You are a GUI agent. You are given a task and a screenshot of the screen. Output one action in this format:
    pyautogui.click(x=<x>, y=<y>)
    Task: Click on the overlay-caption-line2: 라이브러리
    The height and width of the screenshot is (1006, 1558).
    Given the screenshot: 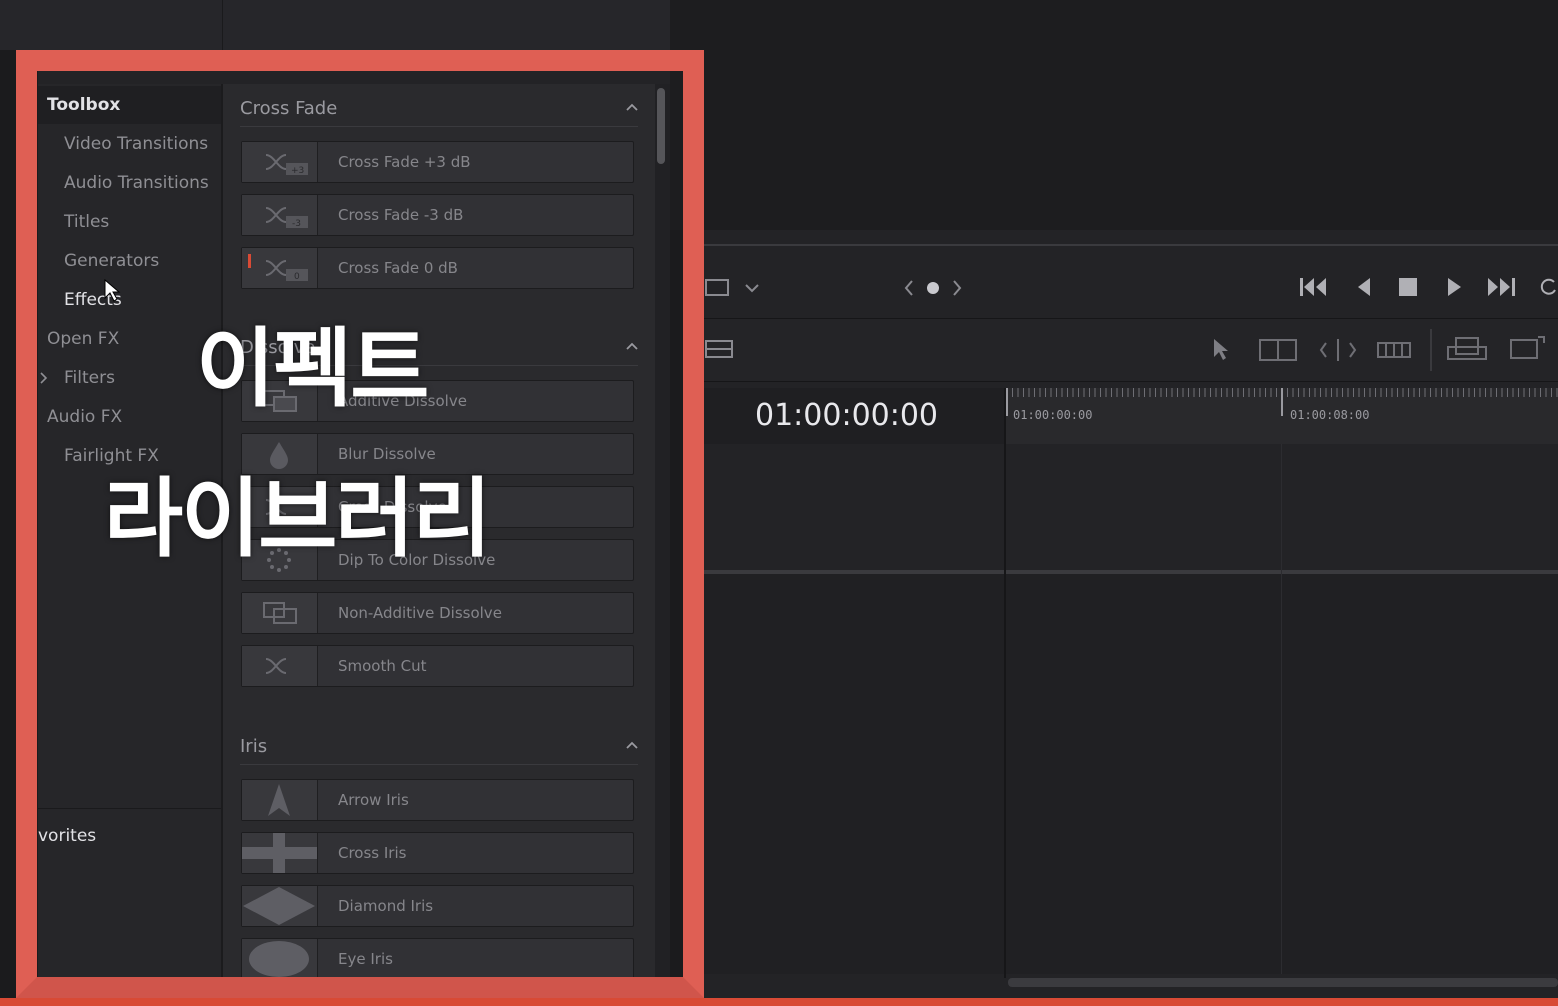 What is the action you would take?
    pyautogui.click(x=298, y=519)
    